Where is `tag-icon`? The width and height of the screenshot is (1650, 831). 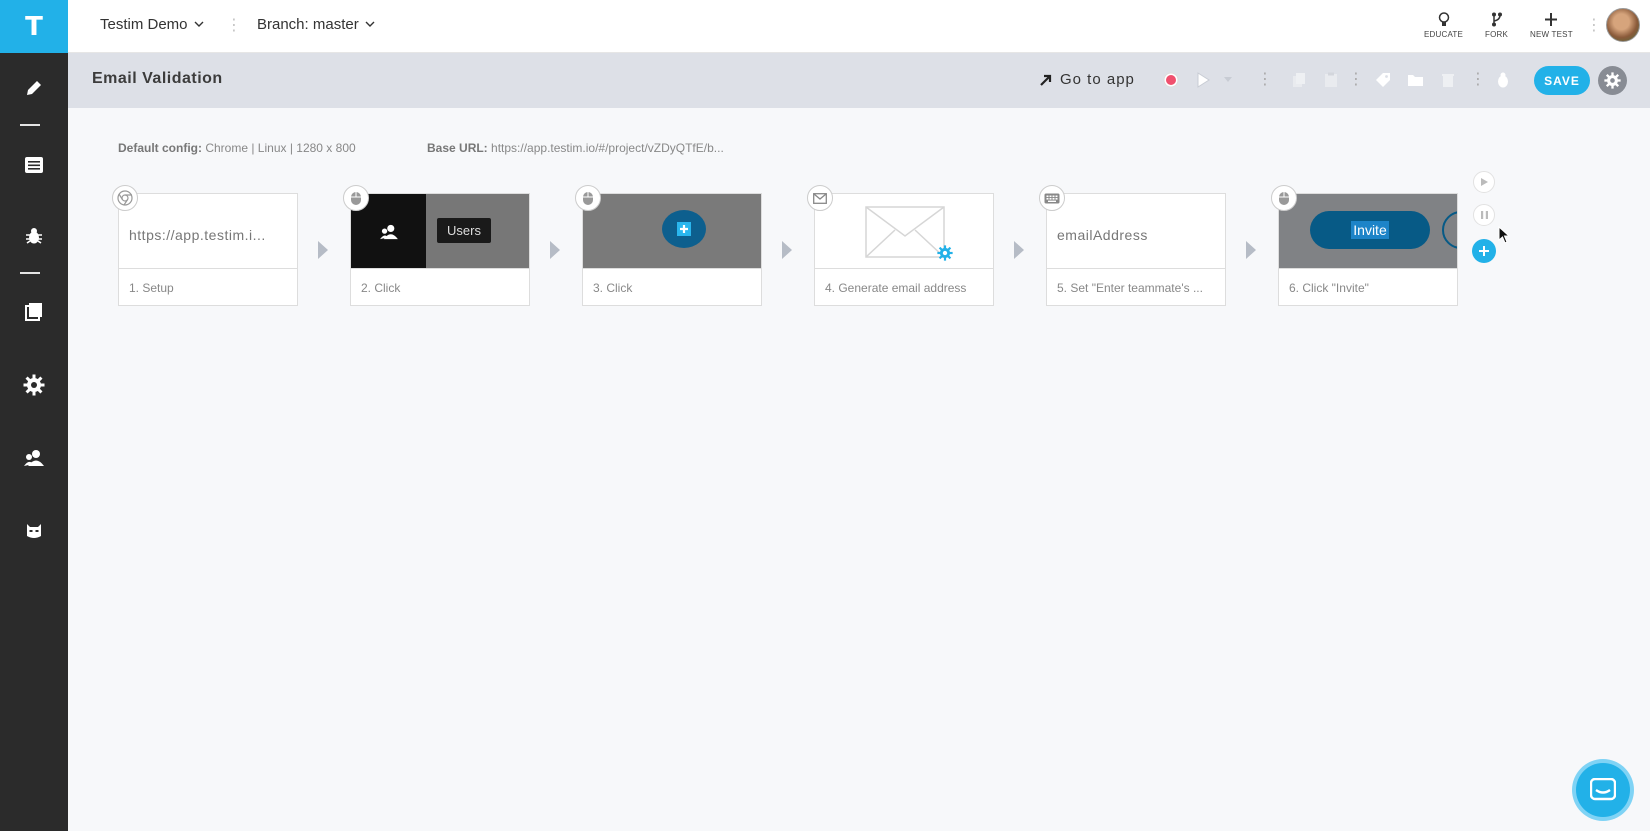
tag-icon is located at coordinates (1383, 80).